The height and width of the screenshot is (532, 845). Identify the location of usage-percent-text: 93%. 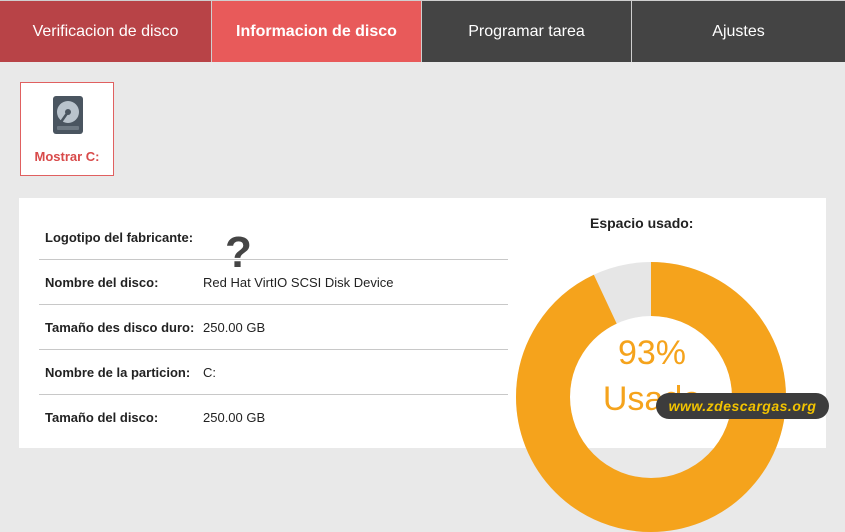
(652, 353).